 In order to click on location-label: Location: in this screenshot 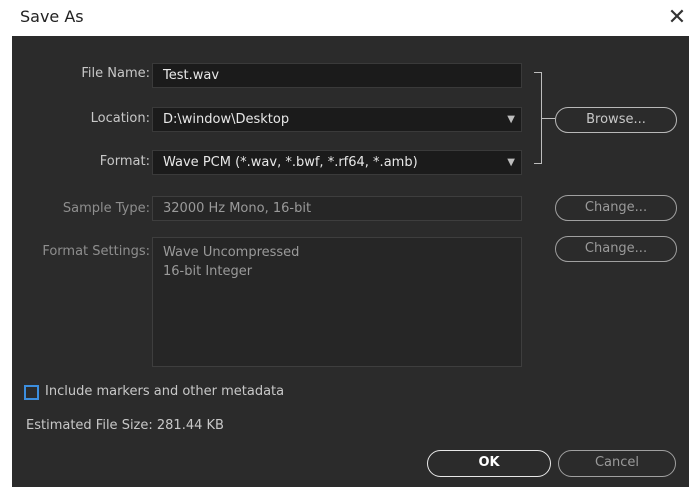, I will do `click(120, 118)`.